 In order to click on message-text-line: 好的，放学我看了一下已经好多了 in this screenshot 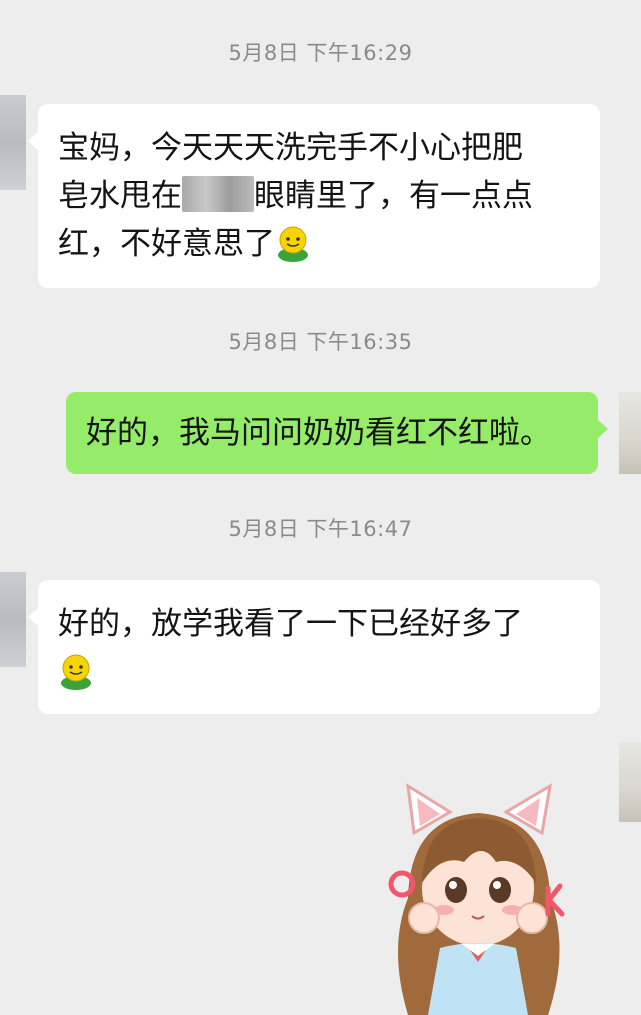, I will do `click(290, 624)`.